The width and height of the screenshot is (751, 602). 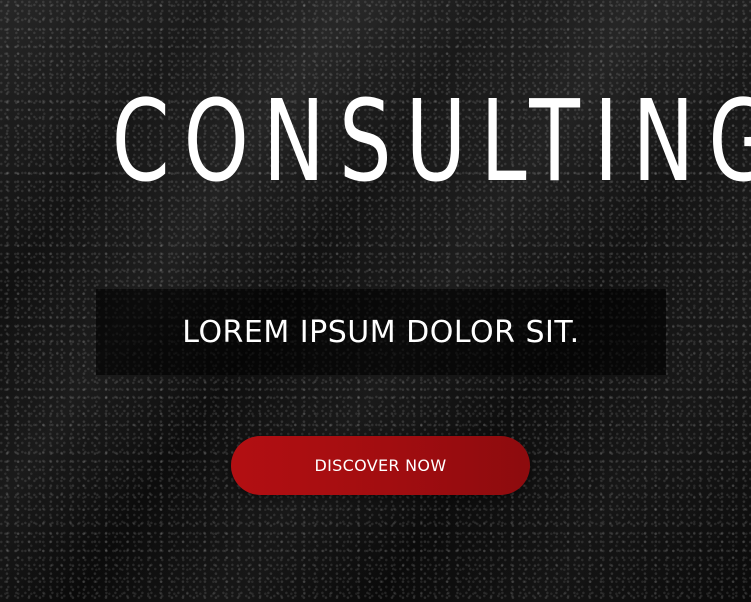 I want to click on hero-tagline: LOREM IPSUM DOLOR SIT., so click(x=381, y=332).